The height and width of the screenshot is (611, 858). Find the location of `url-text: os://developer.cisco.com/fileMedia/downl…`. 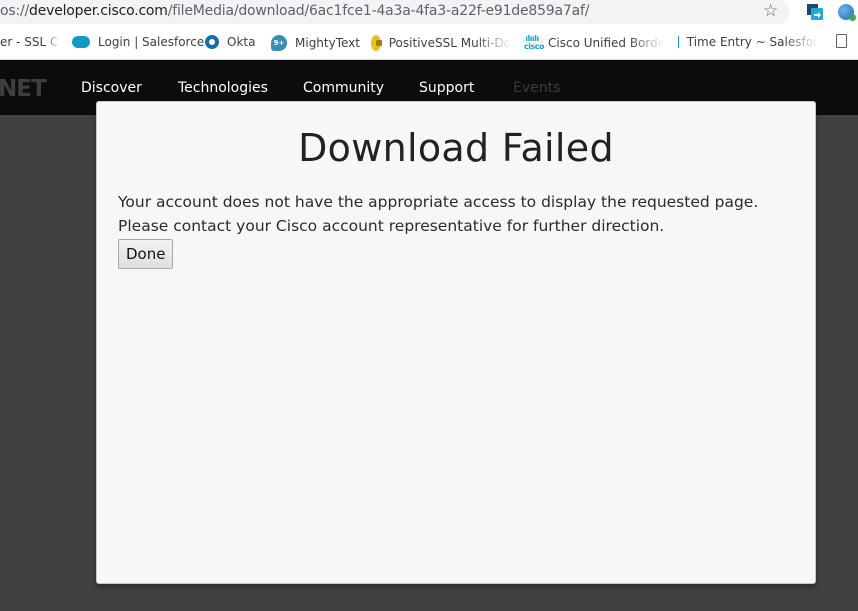

url-text: os://developer.cisco.com/fileMedia/downl… is located at coordinates (294, 11).